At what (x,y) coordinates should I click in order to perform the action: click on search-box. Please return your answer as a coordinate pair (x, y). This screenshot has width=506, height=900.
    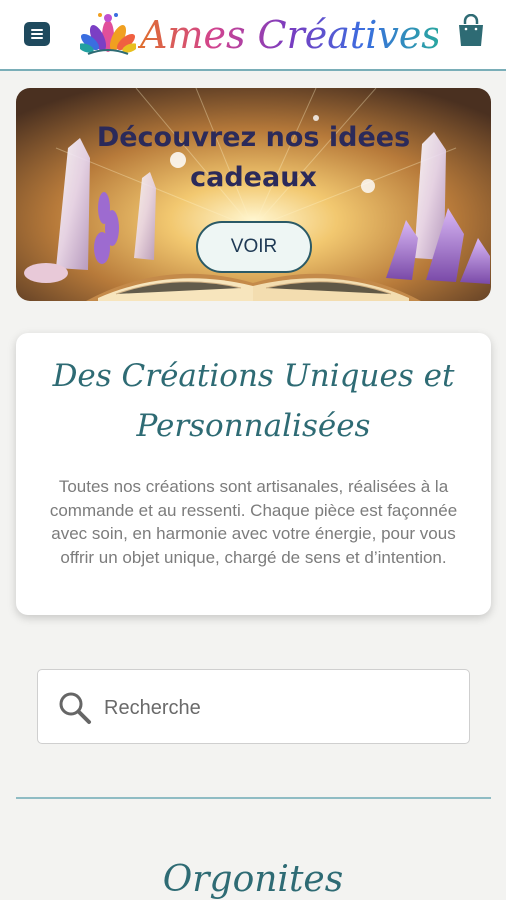
    Looking at the image, I should click on (253, 706).